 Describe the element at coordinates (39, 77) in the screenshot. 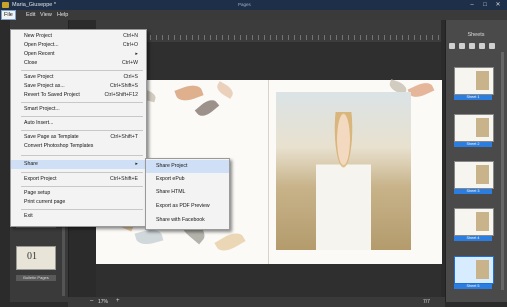

I see `menu-item-label: Save Project` at that location.